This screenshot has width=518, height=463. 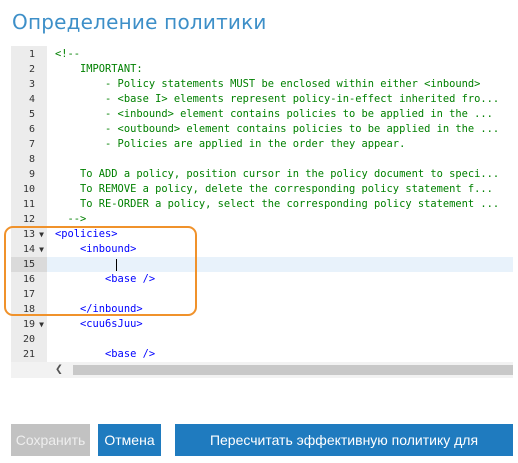 What do you see at coordinates (262, 69) in the screenshot?
I see `code-line: 2 IMPORTANT:` at bounding box center [262, 69].